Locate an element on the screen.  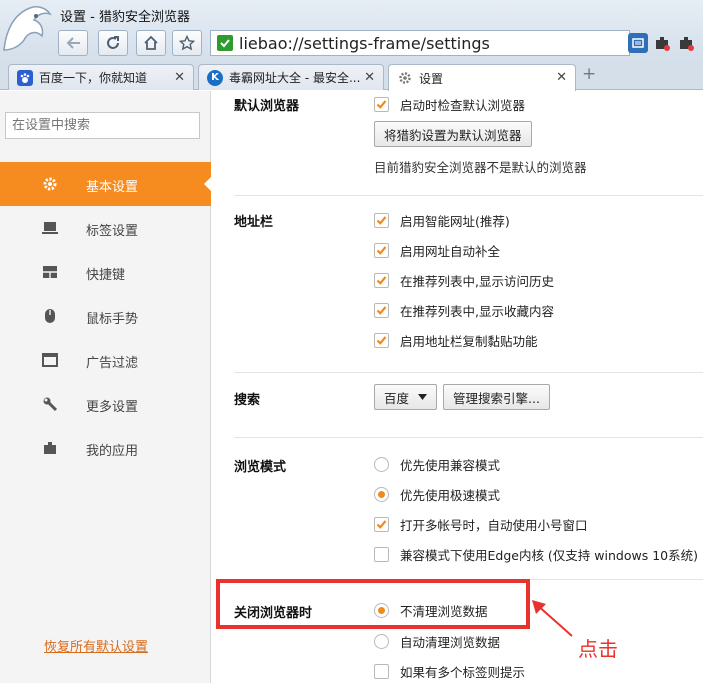
sidebar-item-label: 广告过滤 is located at coordinates (112, 363).